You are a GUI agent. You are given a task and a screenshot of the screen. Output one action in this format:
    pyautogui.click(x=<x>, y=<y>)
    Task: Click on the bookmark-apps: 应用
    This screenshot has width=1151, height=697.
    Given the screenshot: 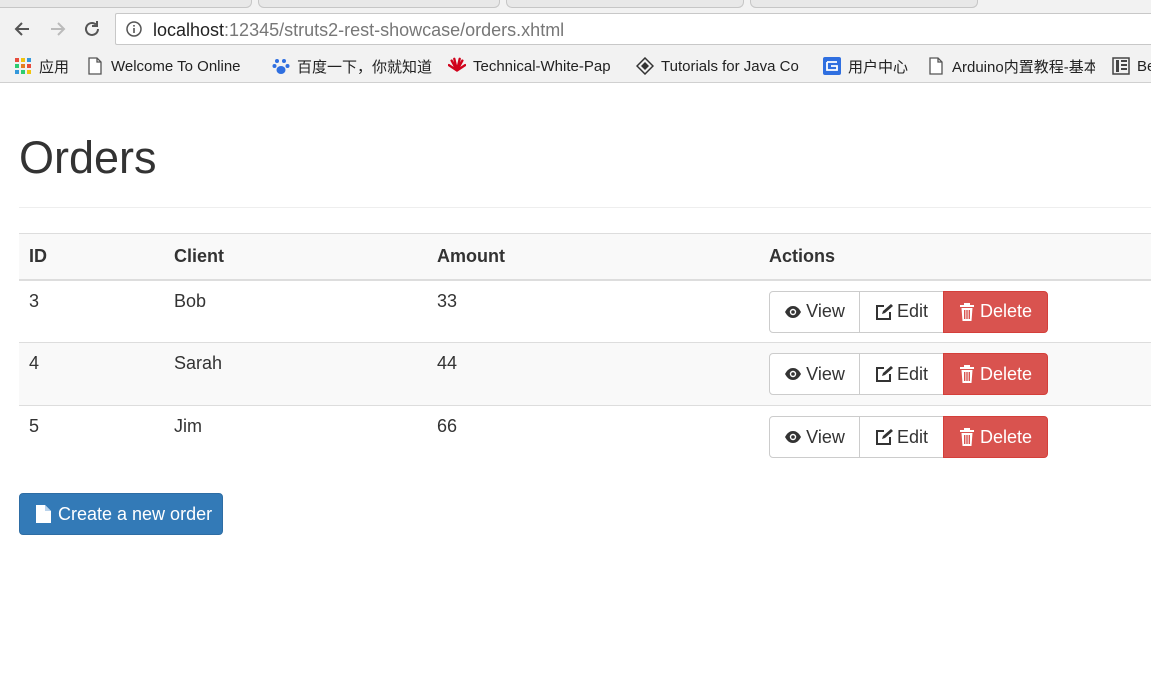 What is the action you would take?
    pyautogui.click(x=44, y=66)
    